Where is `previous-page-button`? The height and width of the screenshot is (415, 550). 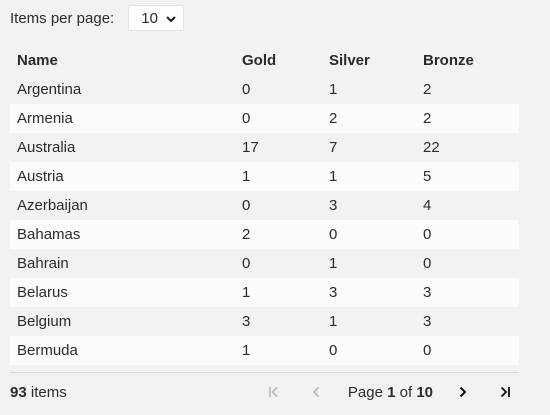
previous-page-button is located at coordinates (316, 392).